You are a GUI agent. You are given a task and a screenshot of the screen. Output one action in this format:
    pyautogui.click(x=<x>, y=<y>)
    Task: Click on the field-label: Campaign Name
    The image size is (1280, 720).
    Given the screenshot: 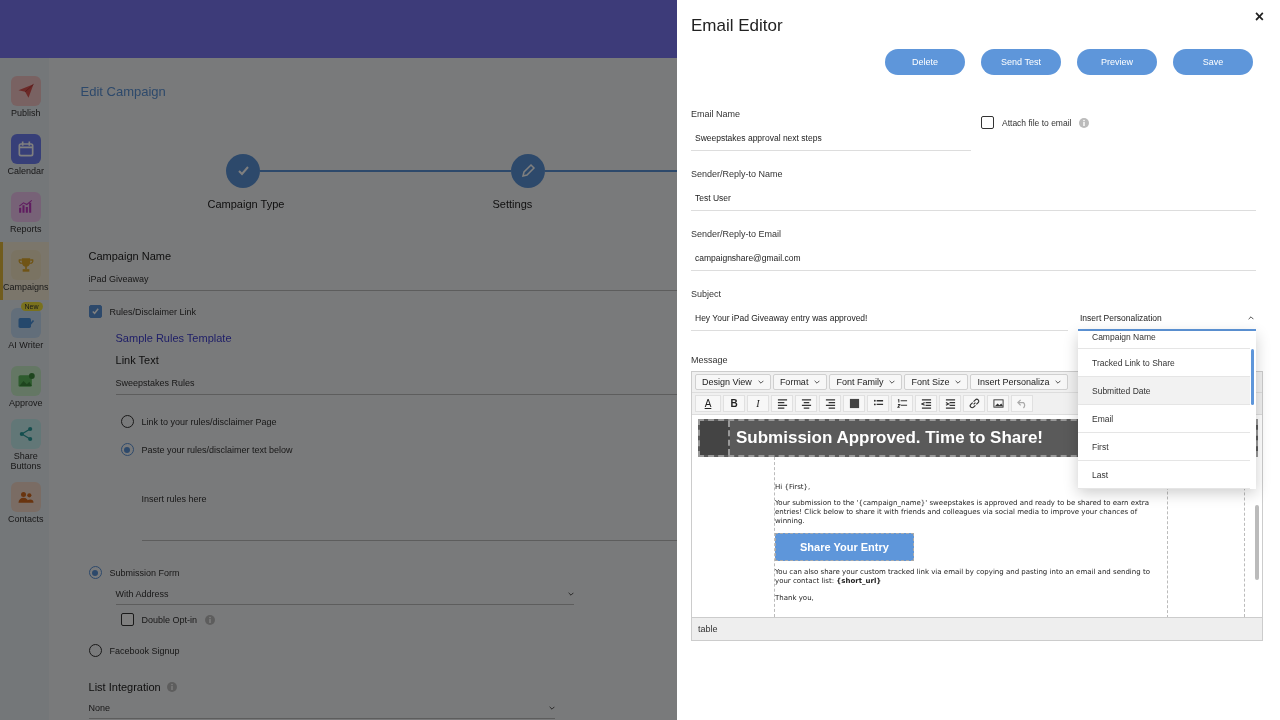 What is the action you would take?
    pyautogui.click(x=130, y=256)
    